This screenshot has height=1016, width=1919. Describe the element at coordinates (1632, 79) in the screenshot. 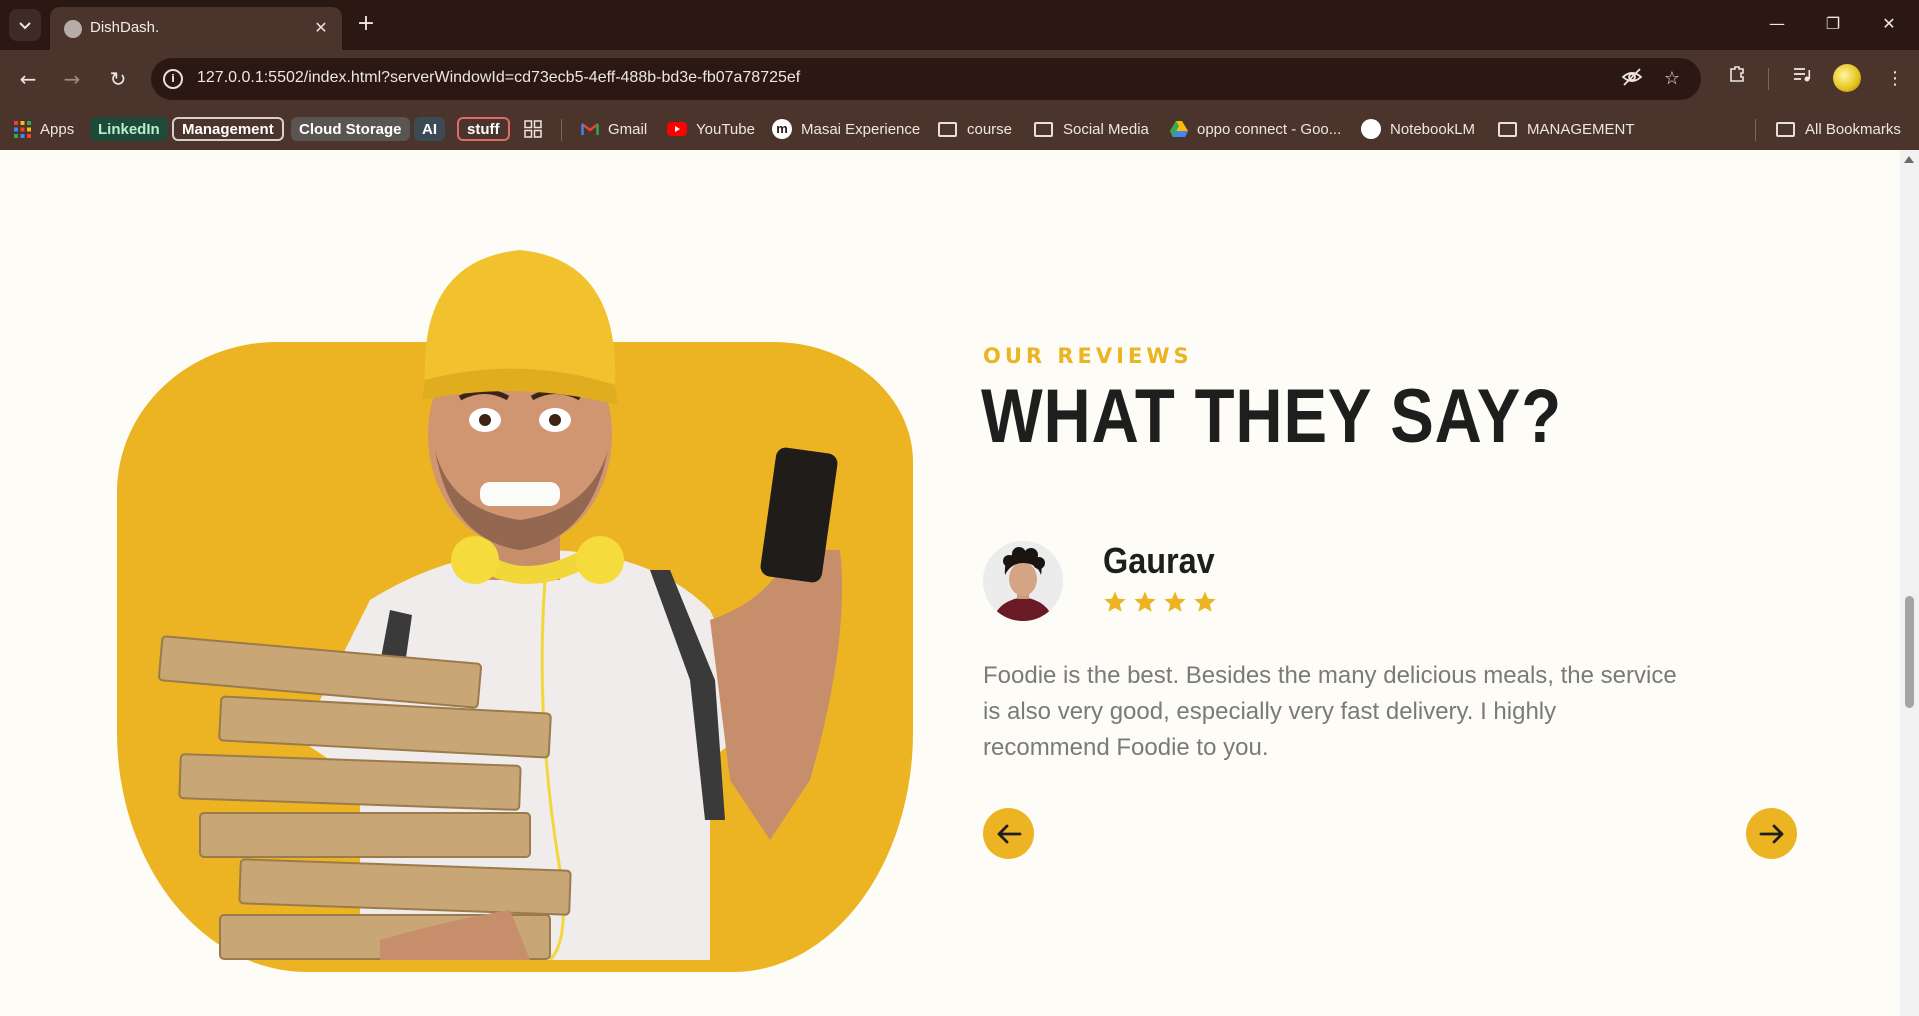

I see `eye-off-icon` at that location.